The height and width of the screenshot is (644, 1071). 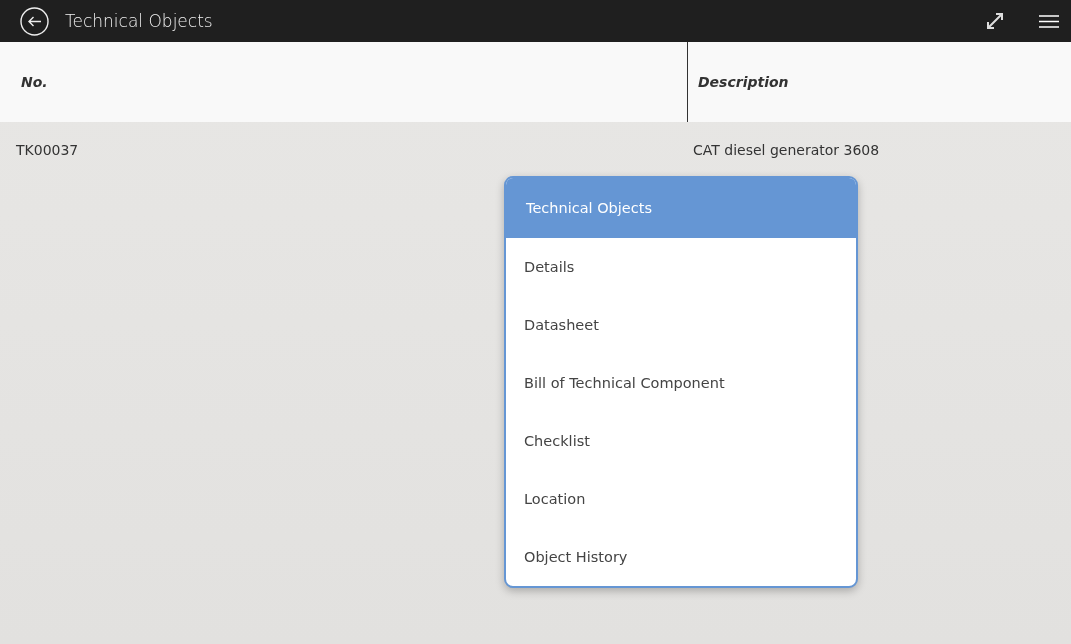 I want to click on menu-item: Checklist, so click(x=681, y=441).